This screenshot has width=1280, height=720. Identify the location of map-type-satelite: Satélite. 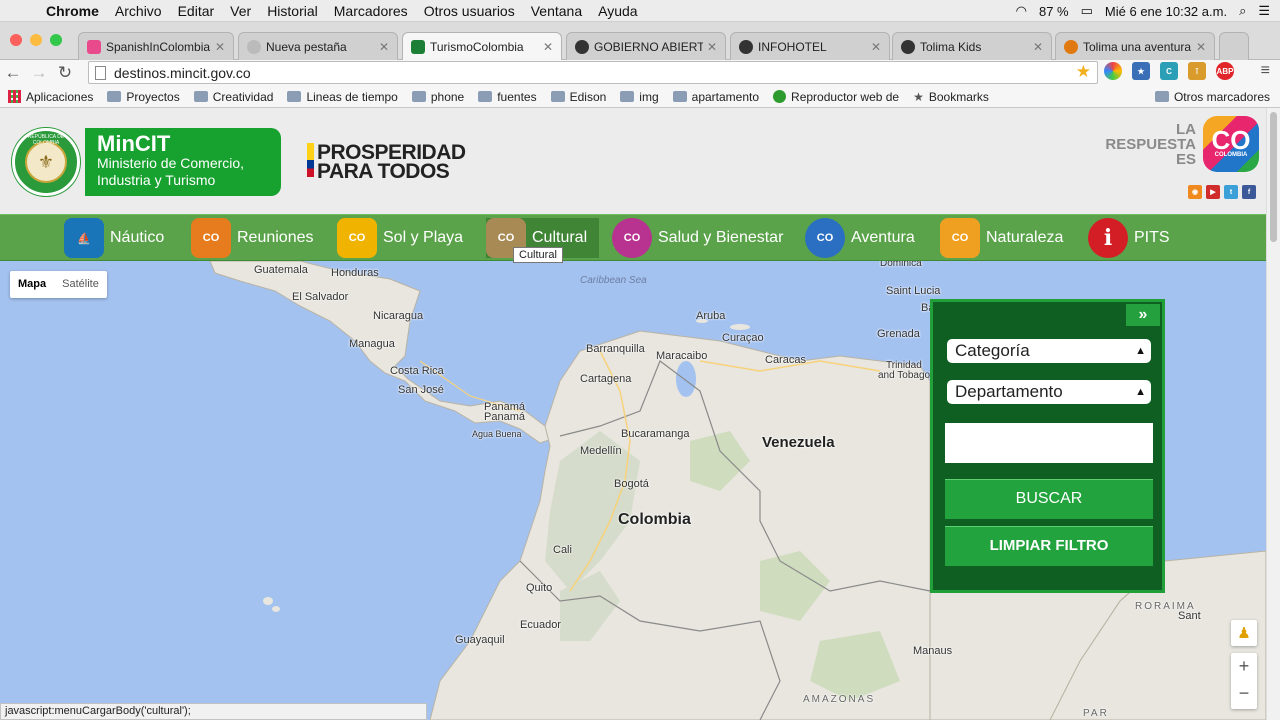
(80, 284).